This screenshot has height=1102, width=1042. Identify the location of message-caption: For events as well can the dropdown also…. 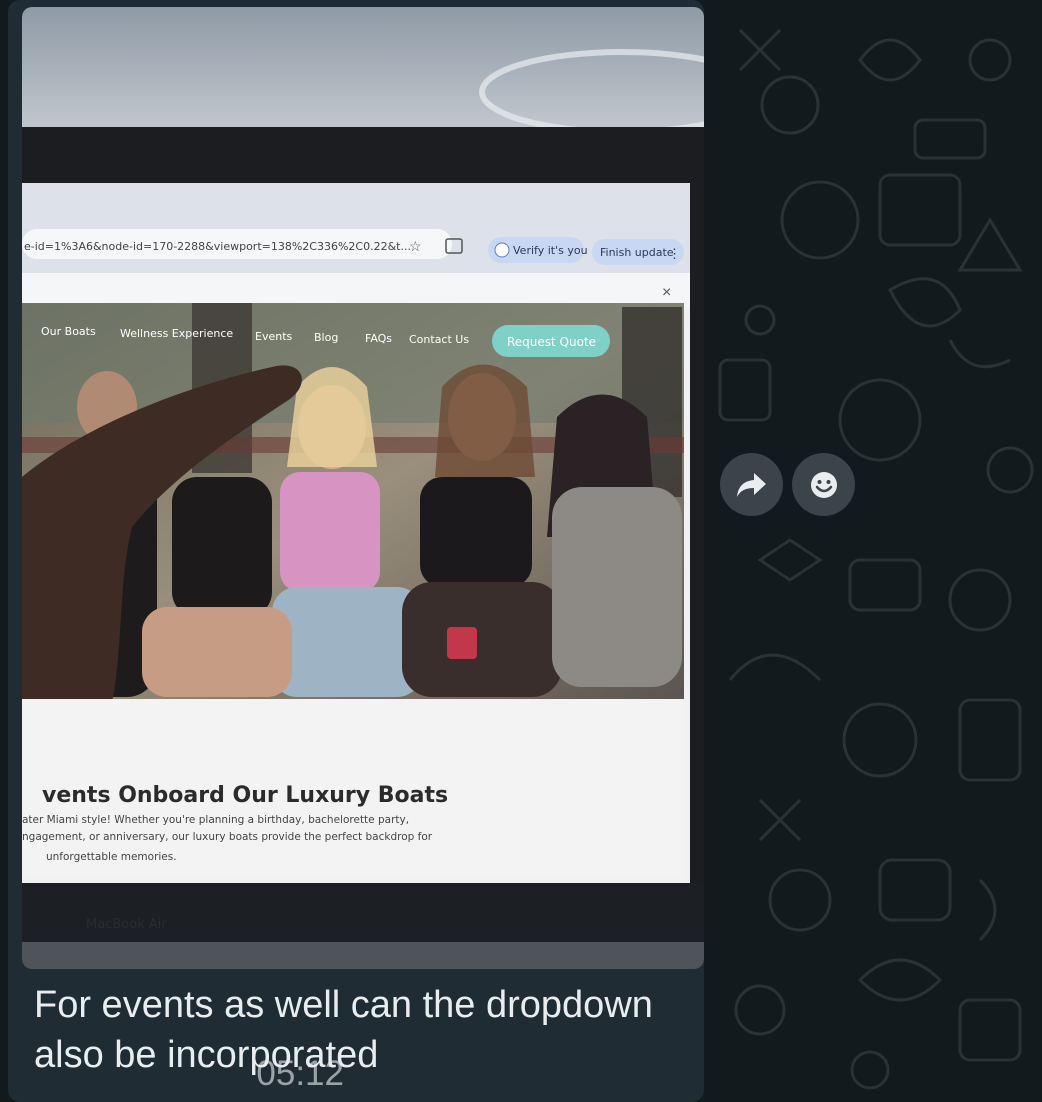
(343, 1030).